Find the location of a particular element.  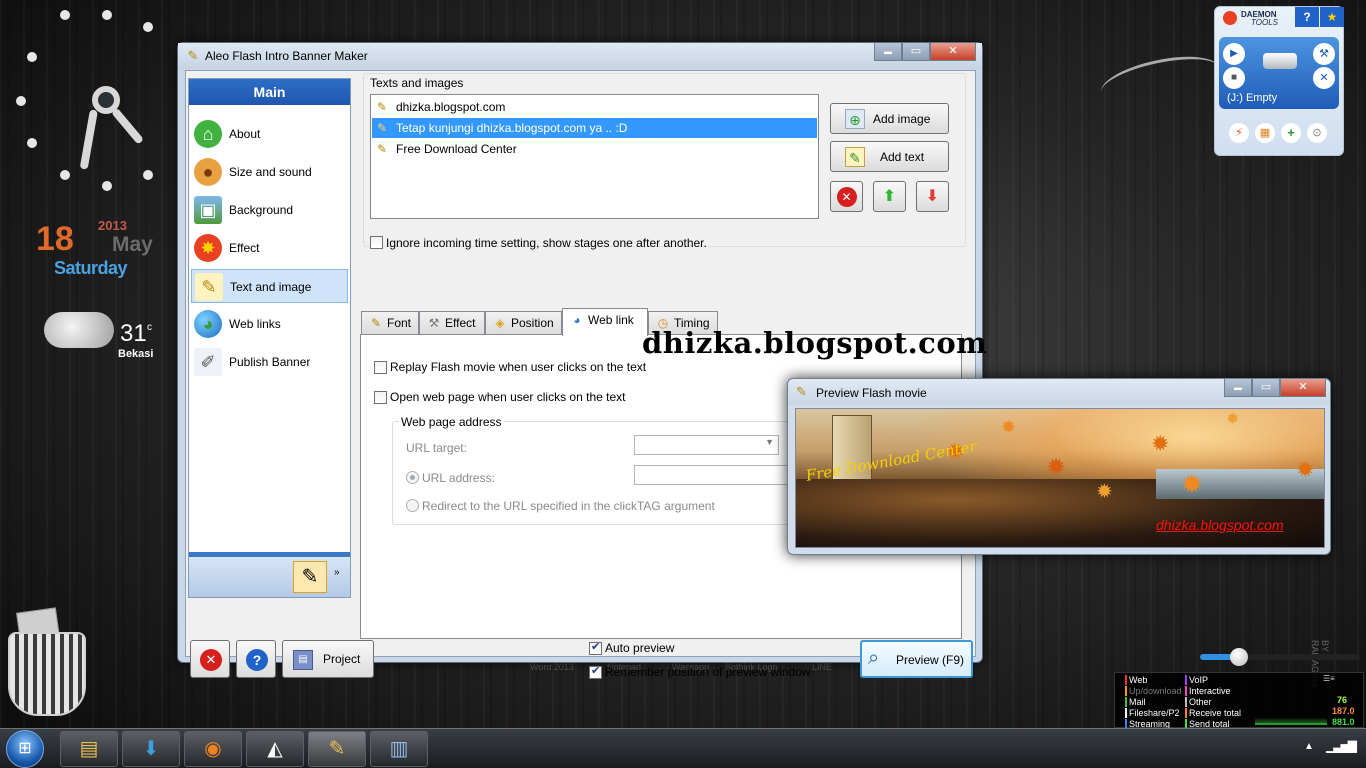

title-bar: ✎ Aleo Flash Intro Banner Maker ▬ ▭ ✕ is located at coordinates (580, 56).